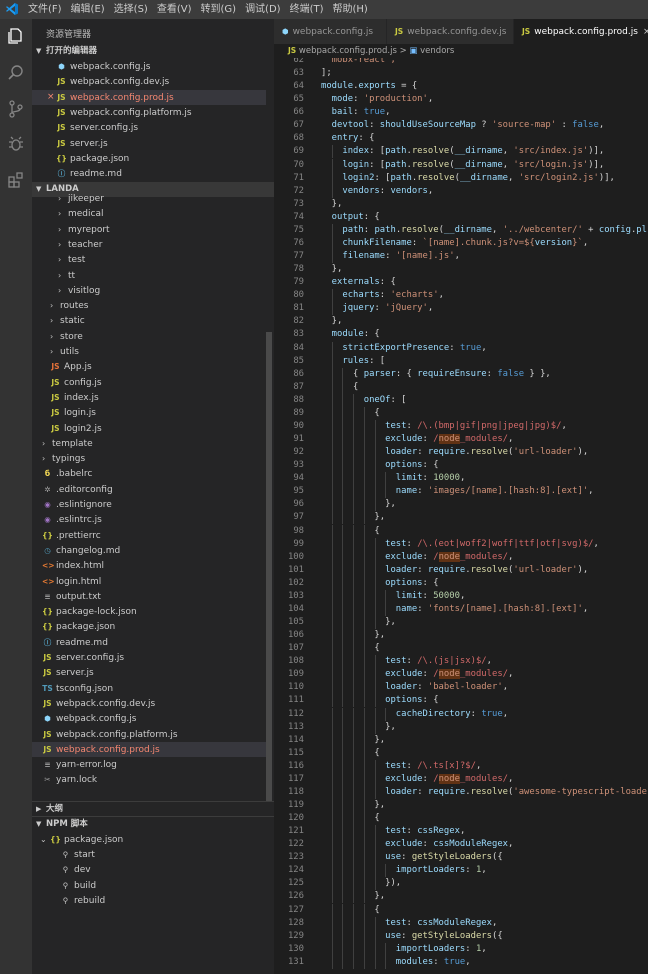 This screenshot has height=974, width=648. I want to click on file-item: TS tsconfig.json, so click(149, 688).